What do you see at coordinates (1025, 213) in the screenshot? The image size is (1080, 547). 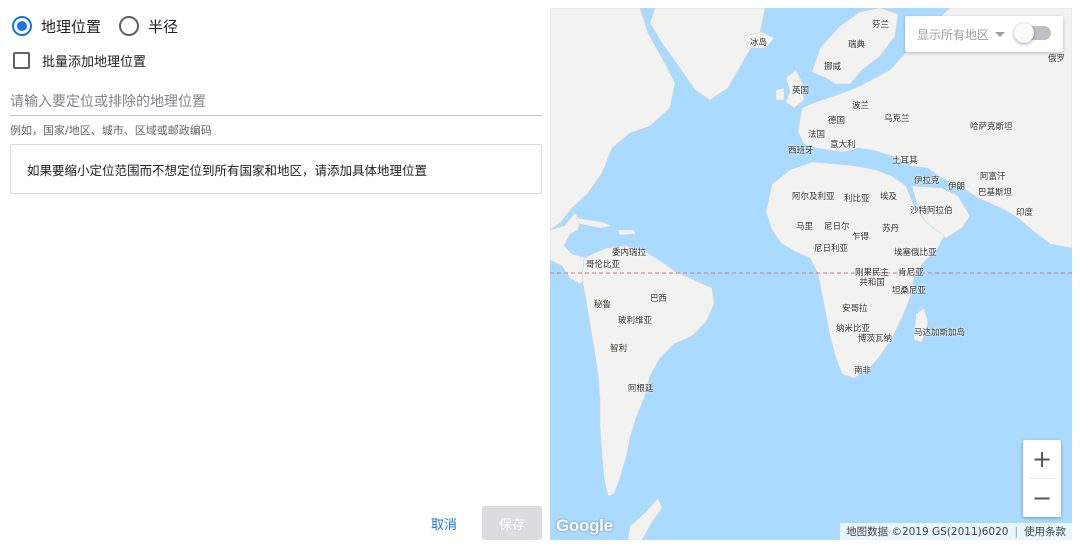 I see `map-label-india: 印度` at bounding box center [1025, 213].